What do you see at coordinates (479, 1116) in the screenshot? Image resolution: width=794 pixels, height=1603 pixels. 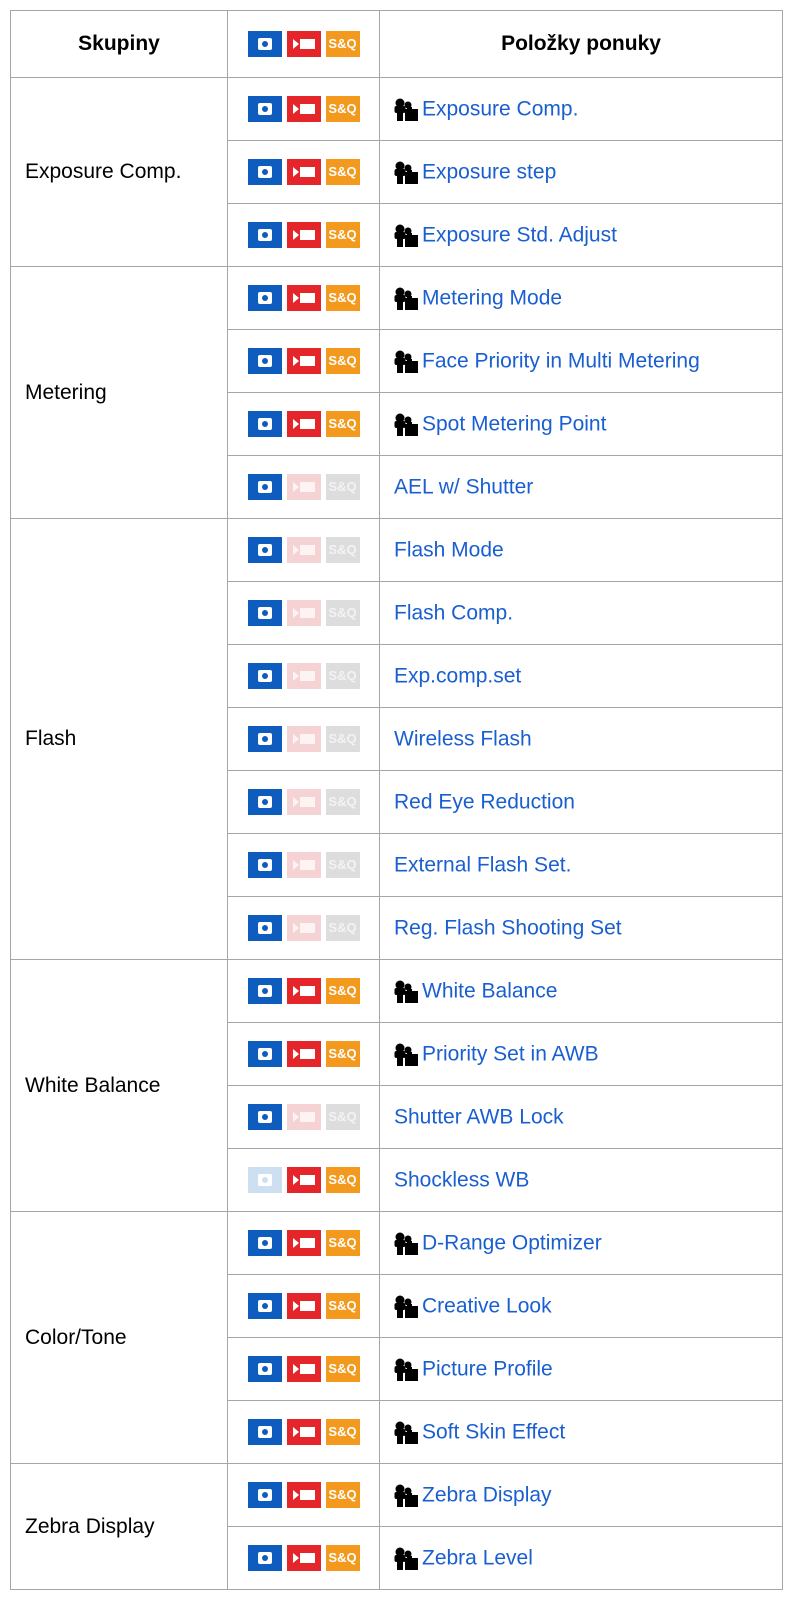 I see `menu-item-link: Shutter AWB Lock` at bounding box center [479, 1116].